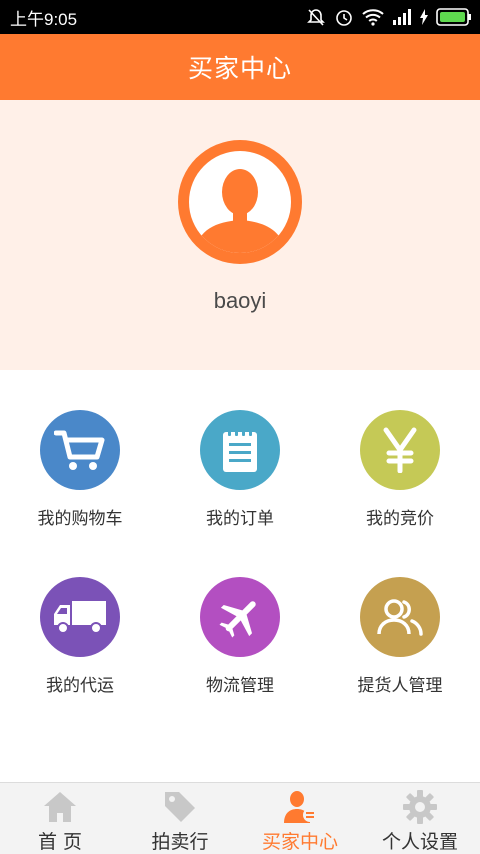  What do you see at coordinates (420, 807) in the screenshot?
I see `gear-icon` at bounding box center [420, 807].